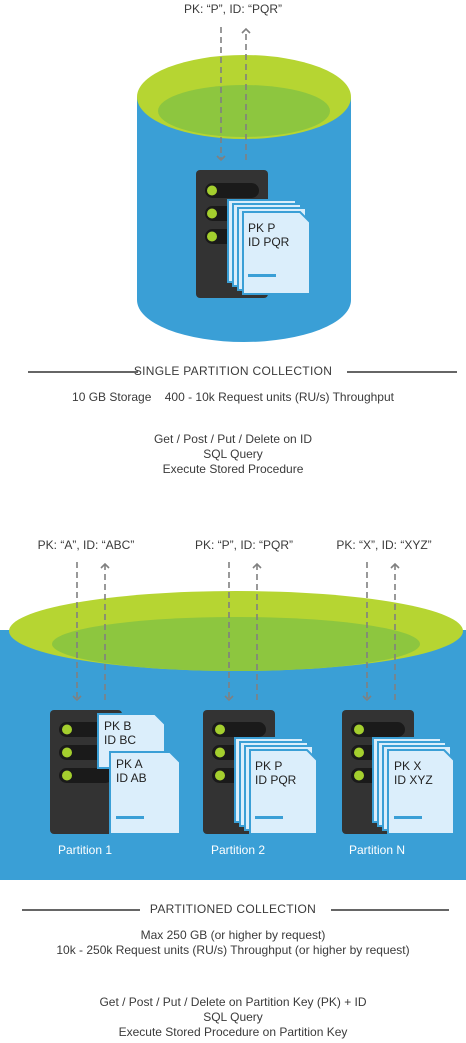  What do you see at coordinates (413, 780) in the screenshot?
I see `pn-doc-id: ID XYZ` at bounding box center [413, 780].